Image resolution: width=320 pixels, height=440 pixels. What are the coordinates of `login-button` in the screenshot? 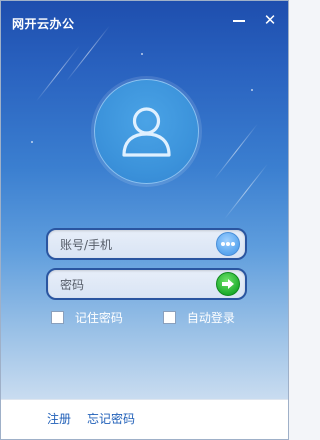 It's located at (228, 284).